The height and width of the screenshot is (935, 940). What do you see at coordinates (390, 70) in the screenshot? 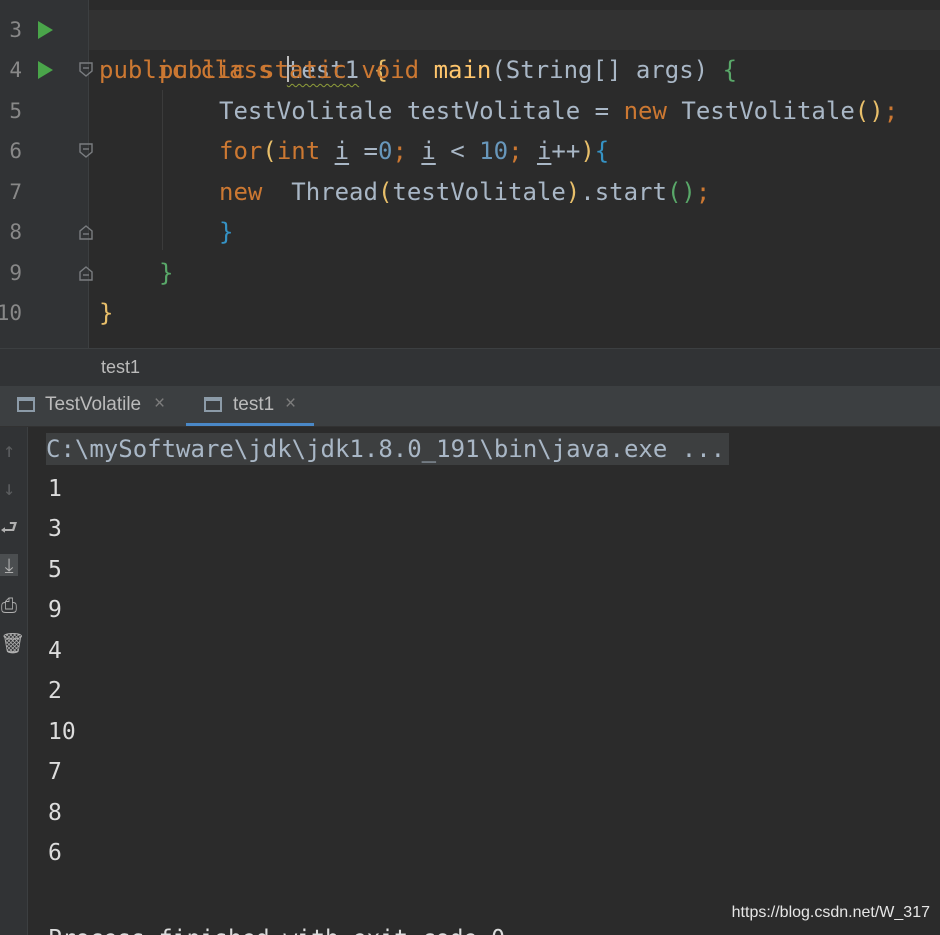
I see `keyword: void` at bounding box center [390, 70].